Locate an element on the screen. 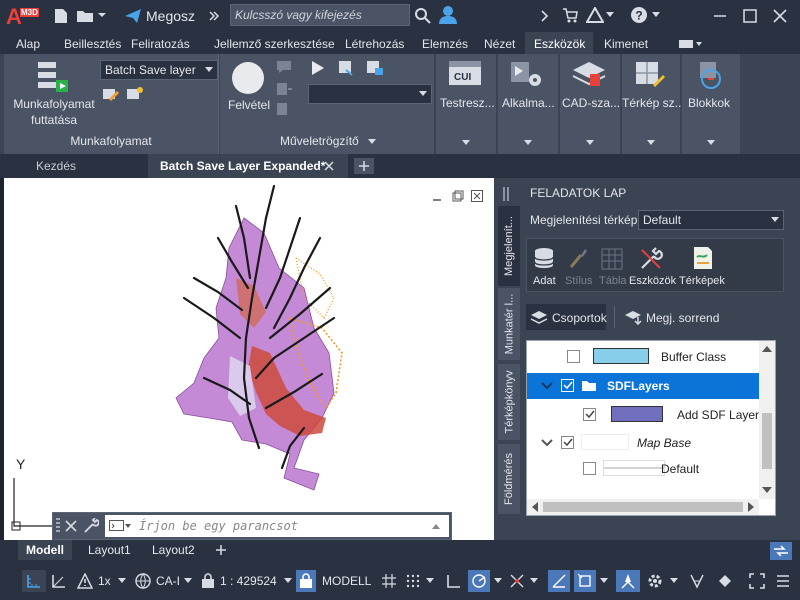 This screenshot has width=800, height=600. new-file-icon is located at coordinates (61, 16).